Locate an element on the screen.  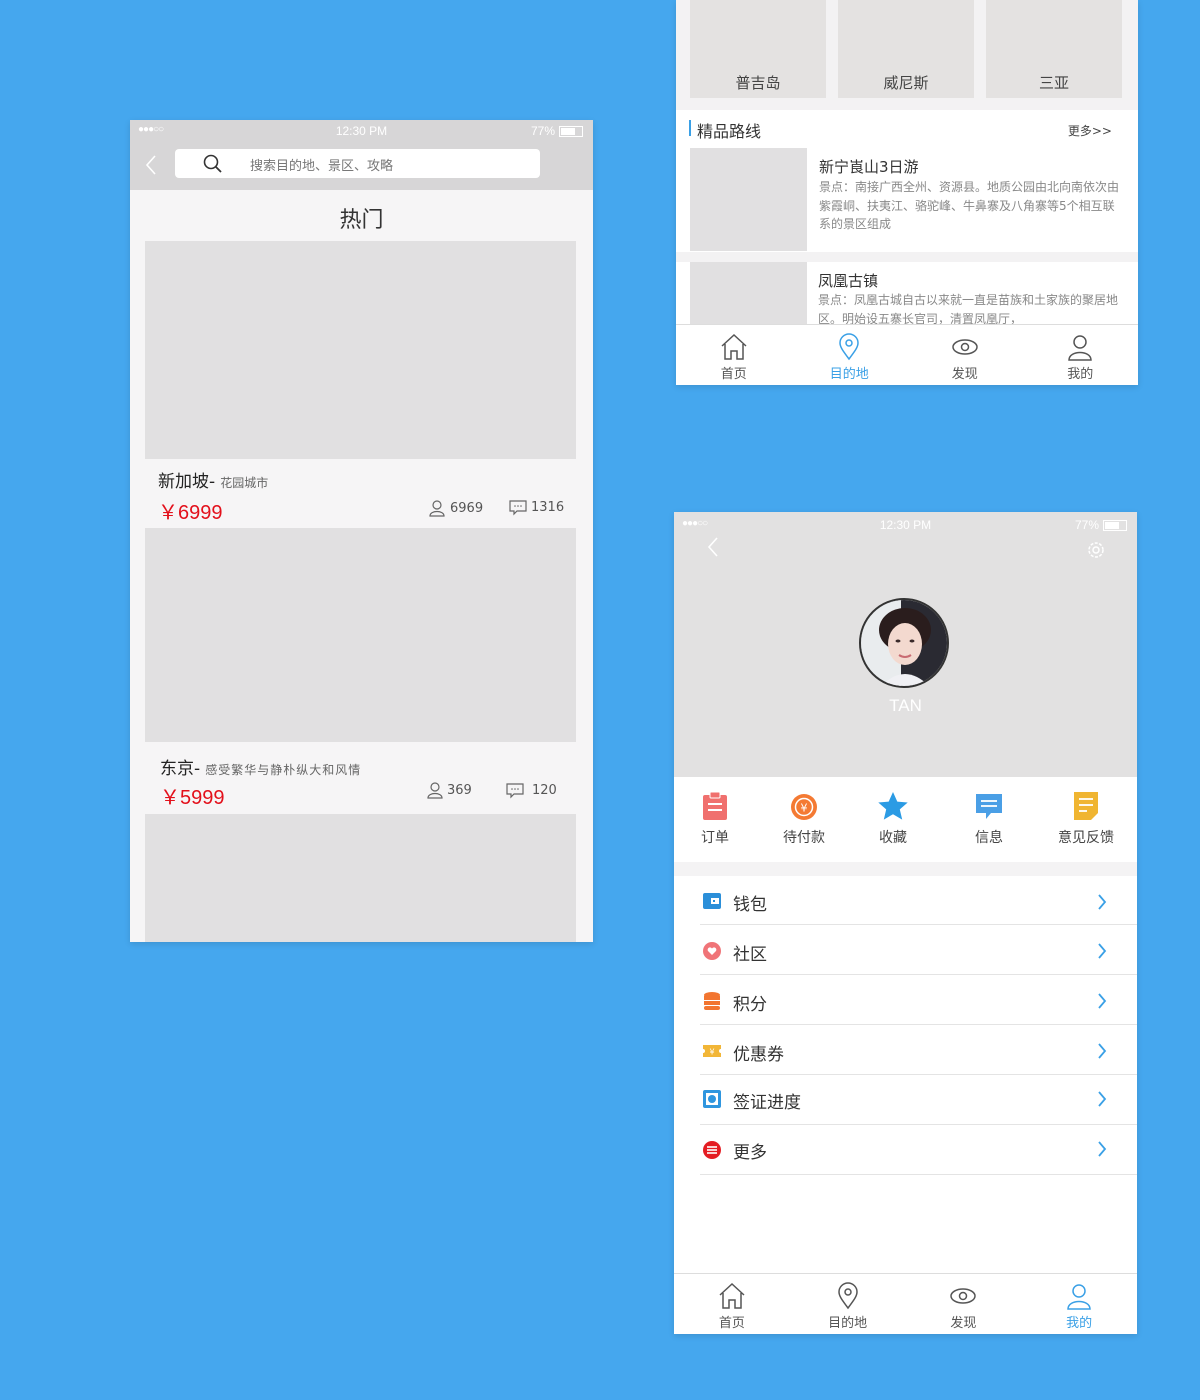
place-card: 普吉岛 is located at coordinates (758, 49).